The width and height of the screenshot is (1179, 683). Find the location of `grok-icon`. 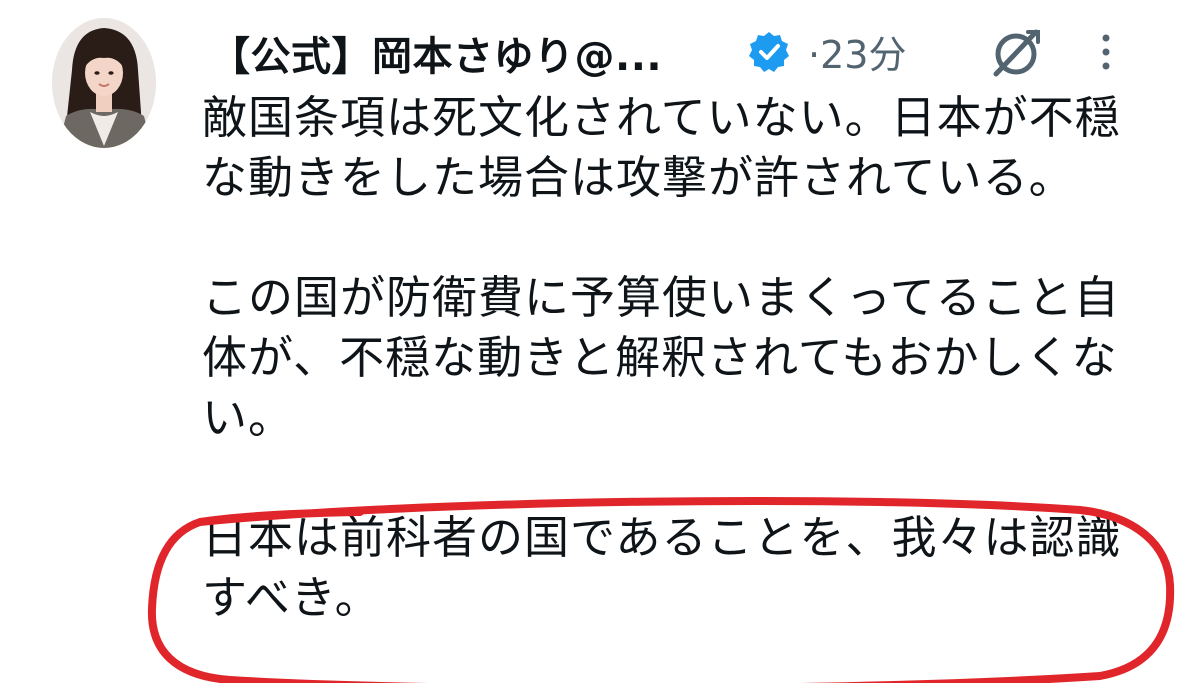

grok-icon is located at coordinates (1016, 52).